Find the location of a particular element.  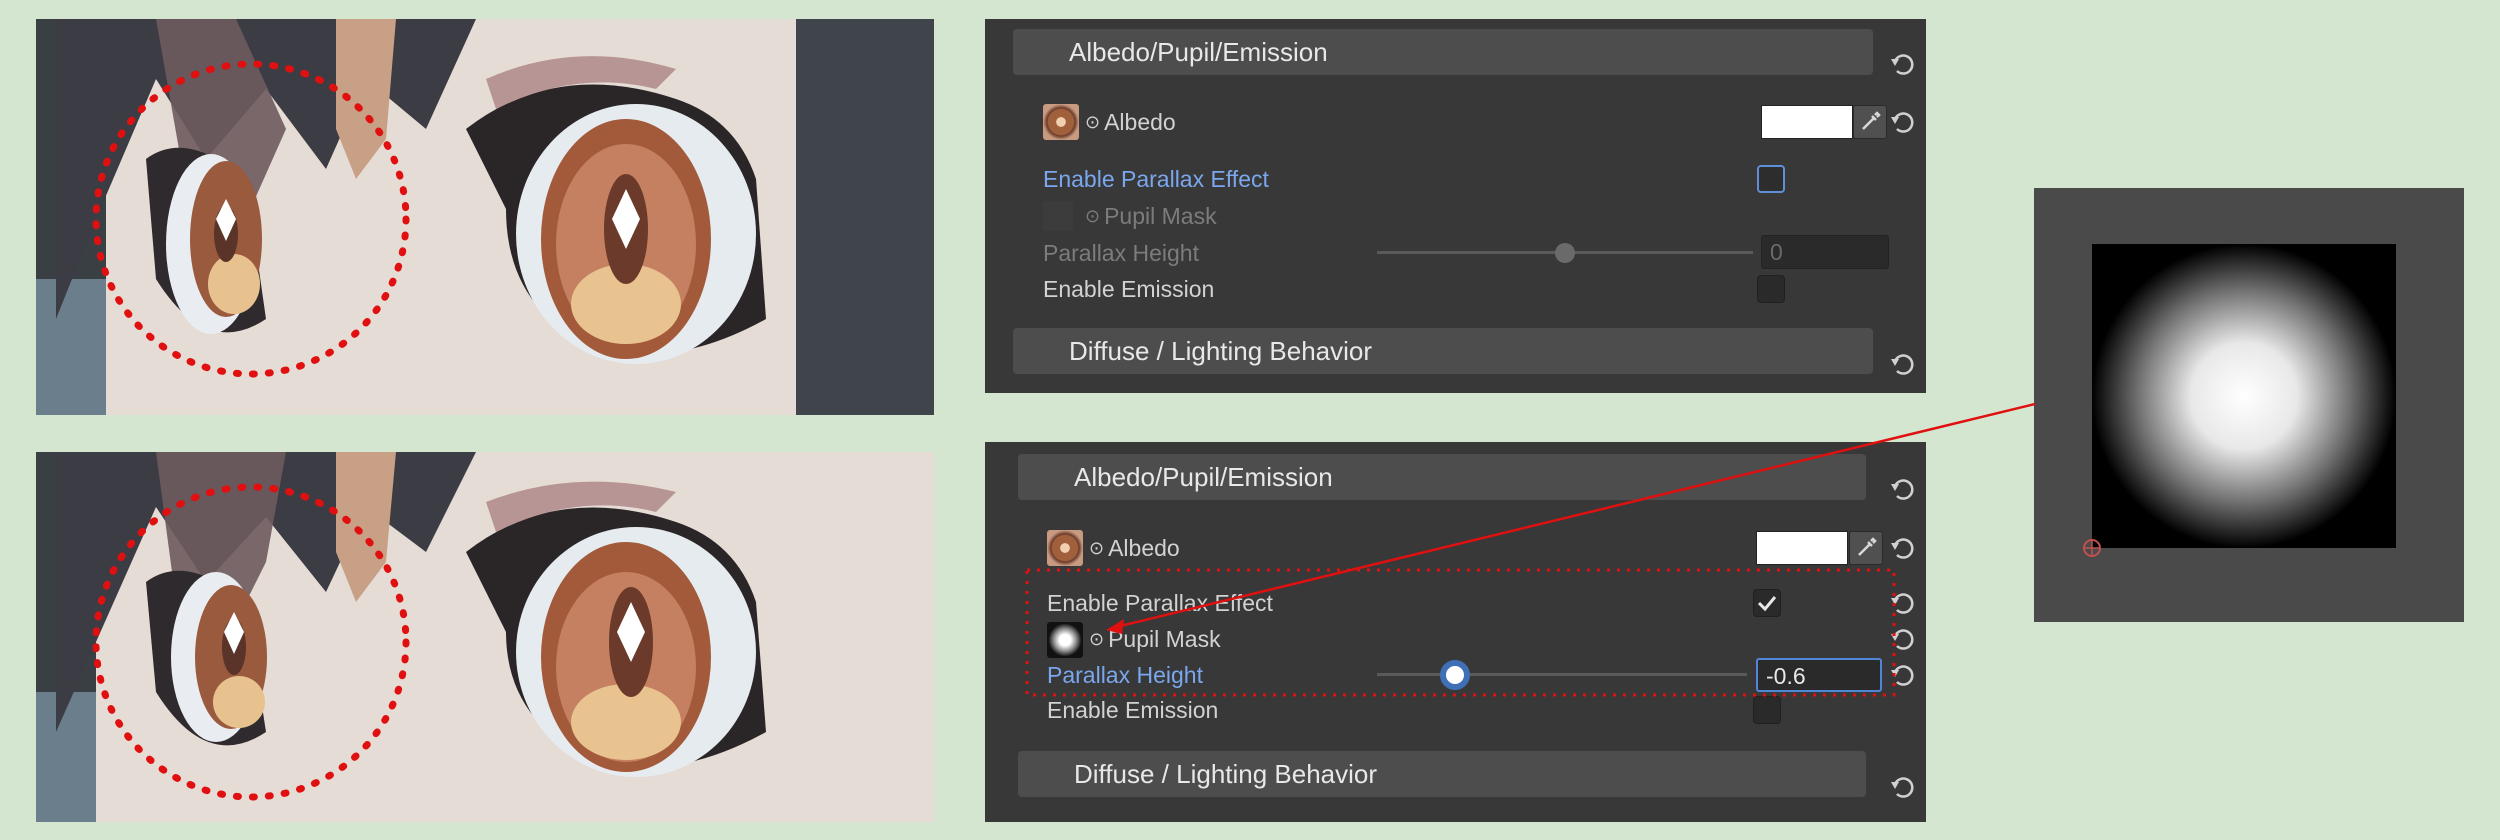

pupil-mask-preview is located at coordinates (2249, 405).